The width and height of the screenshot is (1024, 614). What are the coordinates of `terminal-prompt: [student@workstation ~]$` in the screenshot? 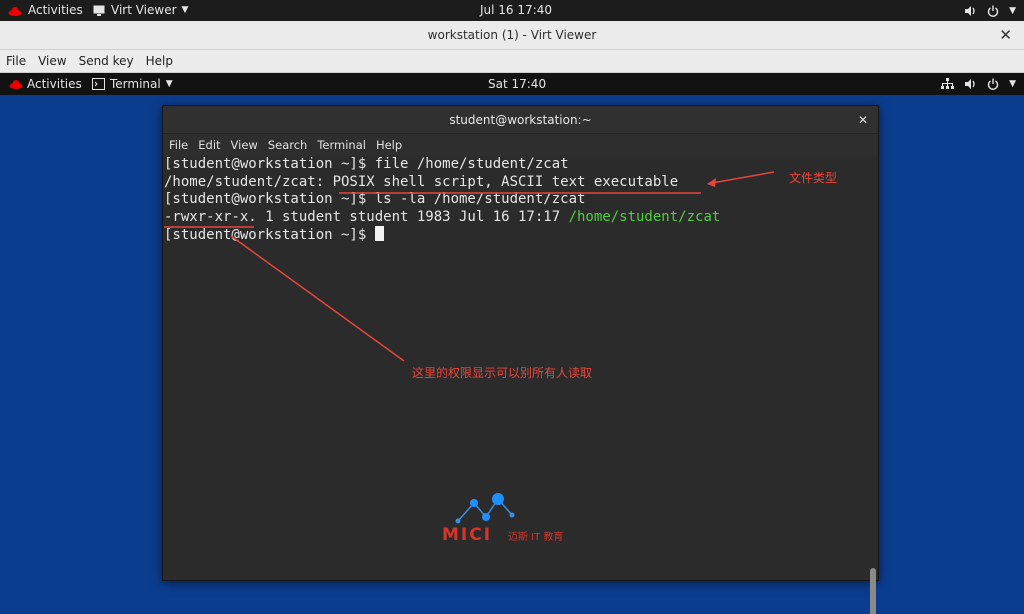 It's located at (269, 235).